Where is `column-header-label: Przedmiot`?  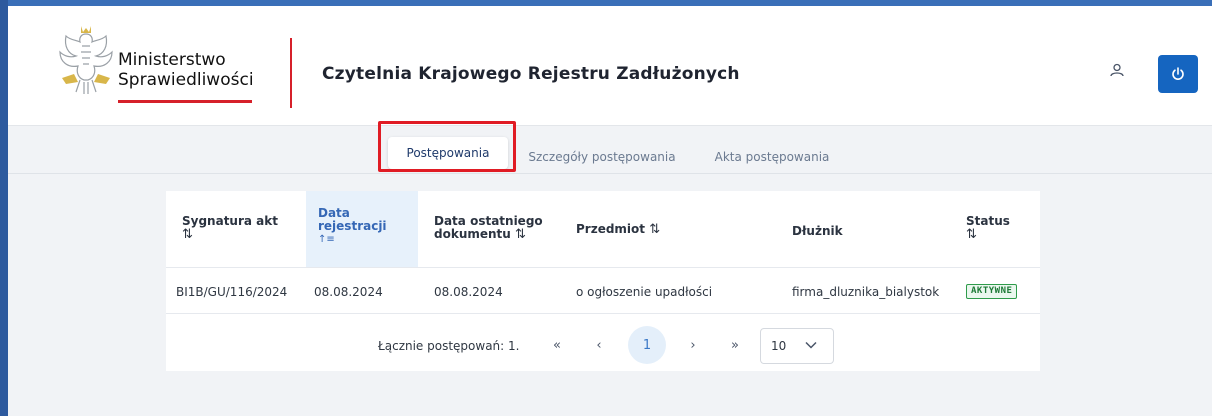
column-header-label: Przedmiot is located at coordinates (611, 229).